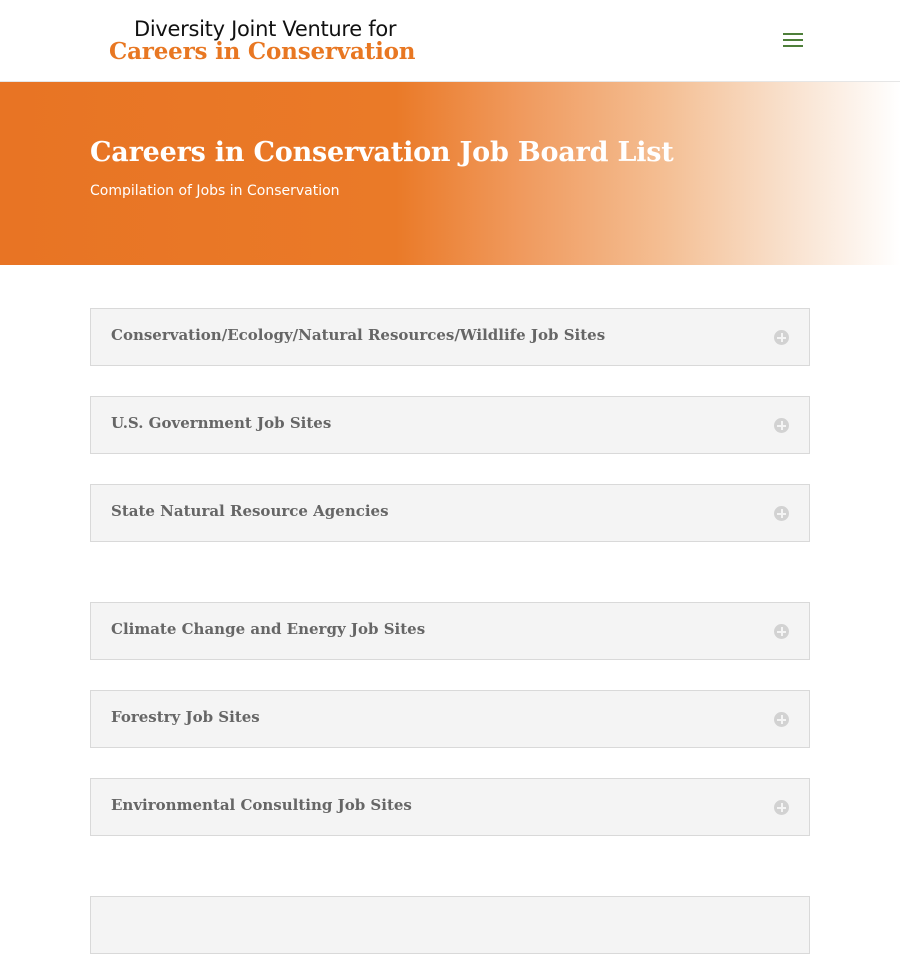 The image size is (900, 954). Describe the element at coordinates (382, 152) in the screenshot. I see `page-title: Careers in Conservation Job Board List` at that location.